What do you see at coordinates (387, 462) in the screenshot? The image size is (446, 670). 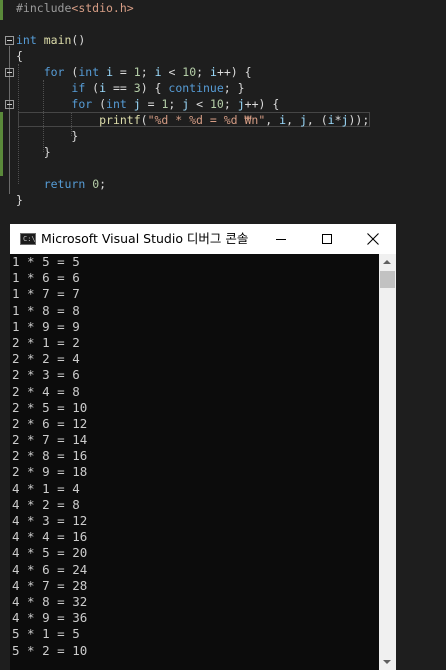 I see `console-scrollbar` at bounding box center [387, 462].